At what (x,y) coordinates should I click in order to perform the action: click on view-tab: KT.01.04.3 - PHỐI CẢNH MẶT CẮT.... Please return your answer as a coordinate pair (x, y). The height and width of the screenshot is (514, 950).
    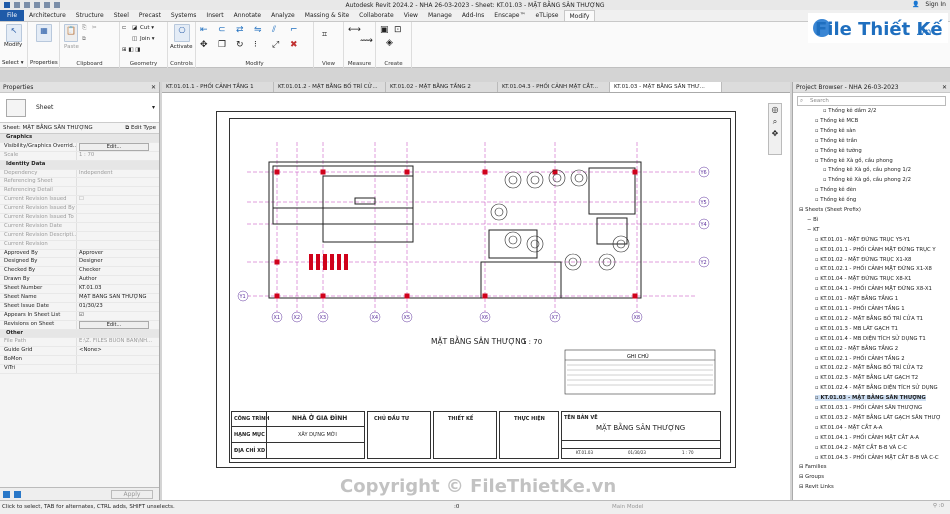
    Looking at the image, I should click on (554, 87).